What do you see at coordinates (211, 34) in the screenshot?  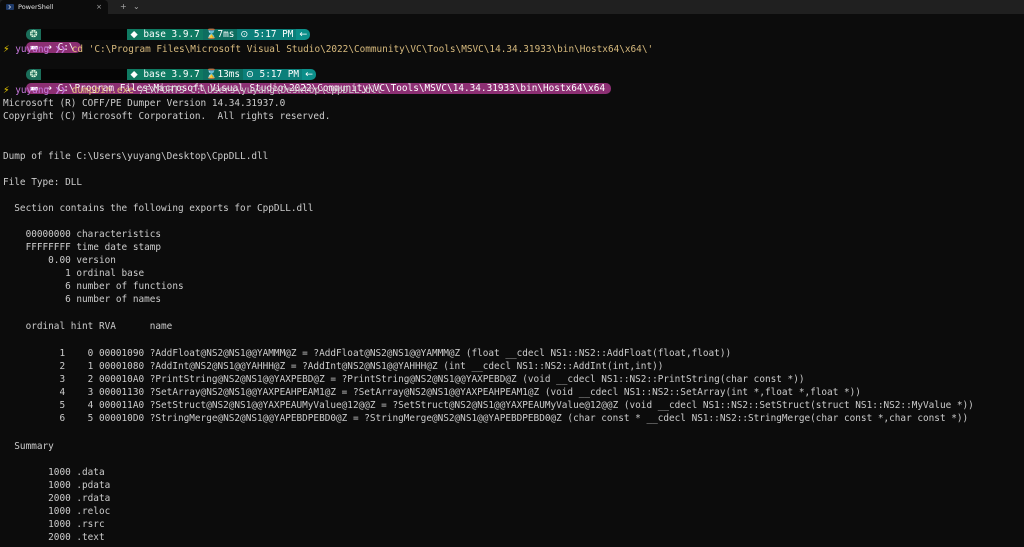 I see `hourglass-icon: ⌛` at bounding box center [211, 34].